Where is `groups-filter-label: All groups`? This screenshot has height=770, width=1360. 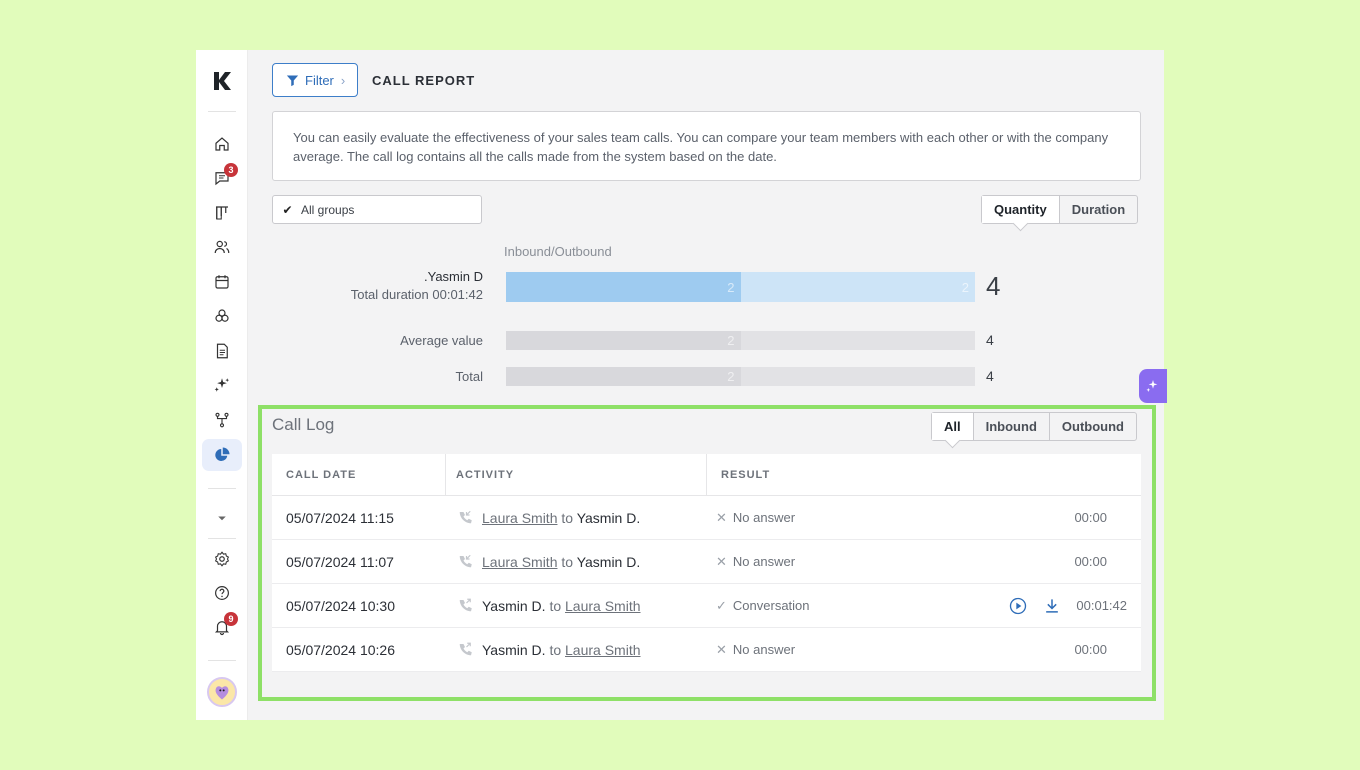 groups-filter-label: All groups is located at coordinates (328, 209).